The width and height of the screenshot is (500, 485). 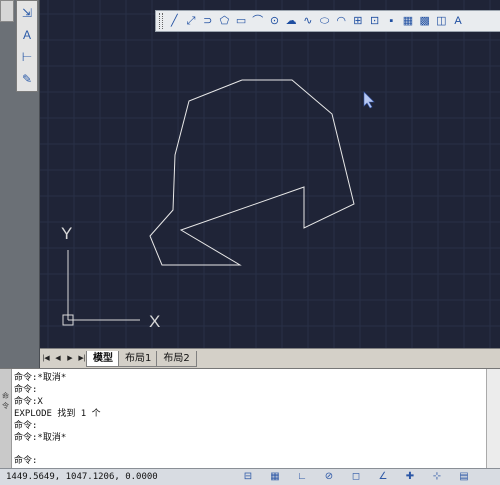 I want to click on spline-icon: ∿, so click(x=308, y=21).